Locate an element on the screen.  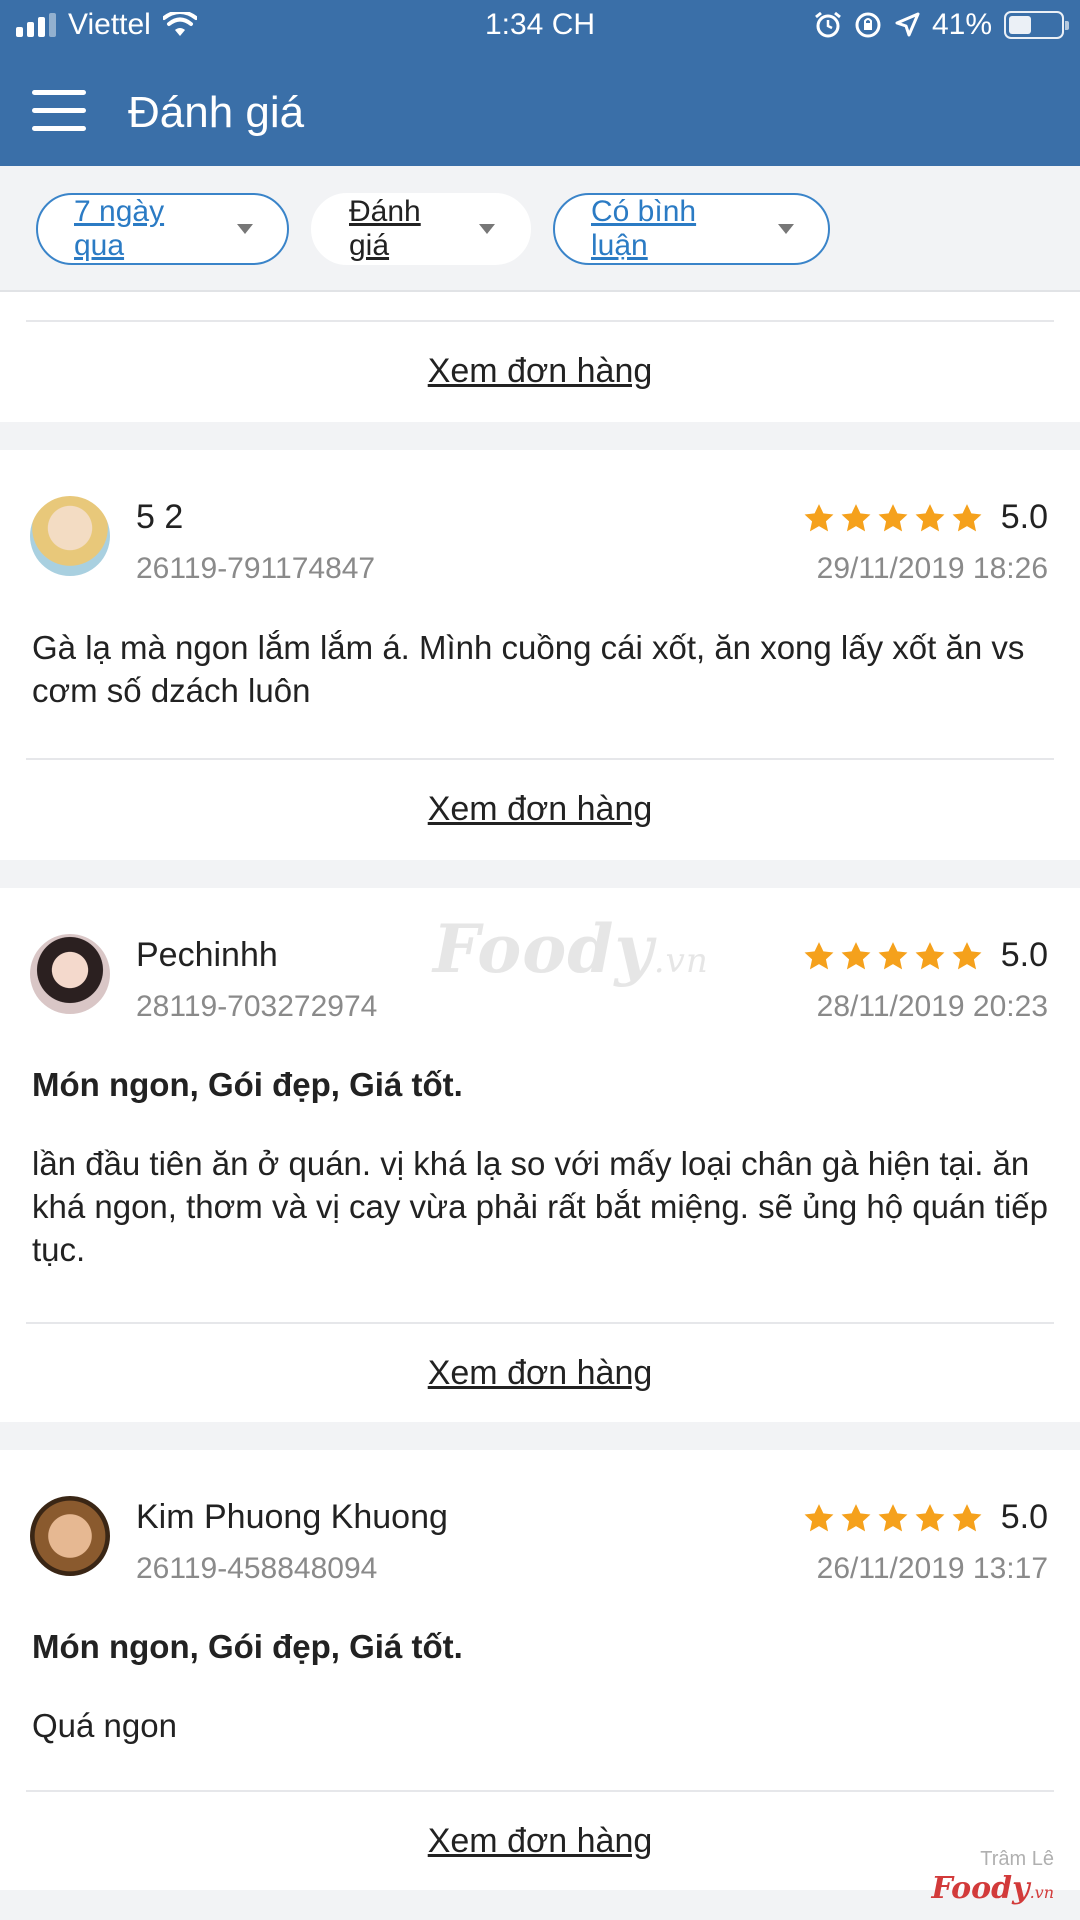
battery-percent: 41% is located at coordinates (961, 24).